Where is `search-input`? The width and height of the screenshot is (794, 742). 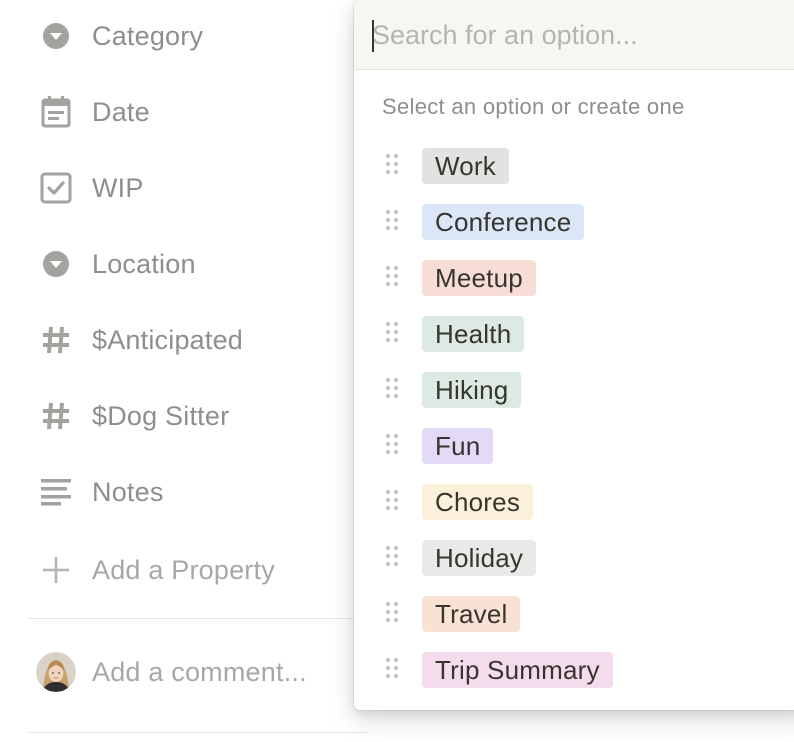 search-input is located at coordinates (572, 35).